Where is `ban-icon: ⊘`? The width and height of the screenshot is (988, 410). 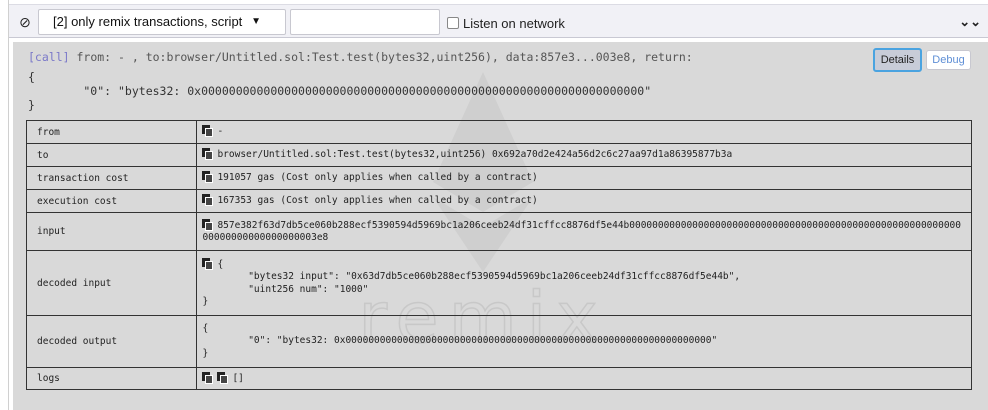 ban-icon: ⊘ is located at coordinates (25, 22).